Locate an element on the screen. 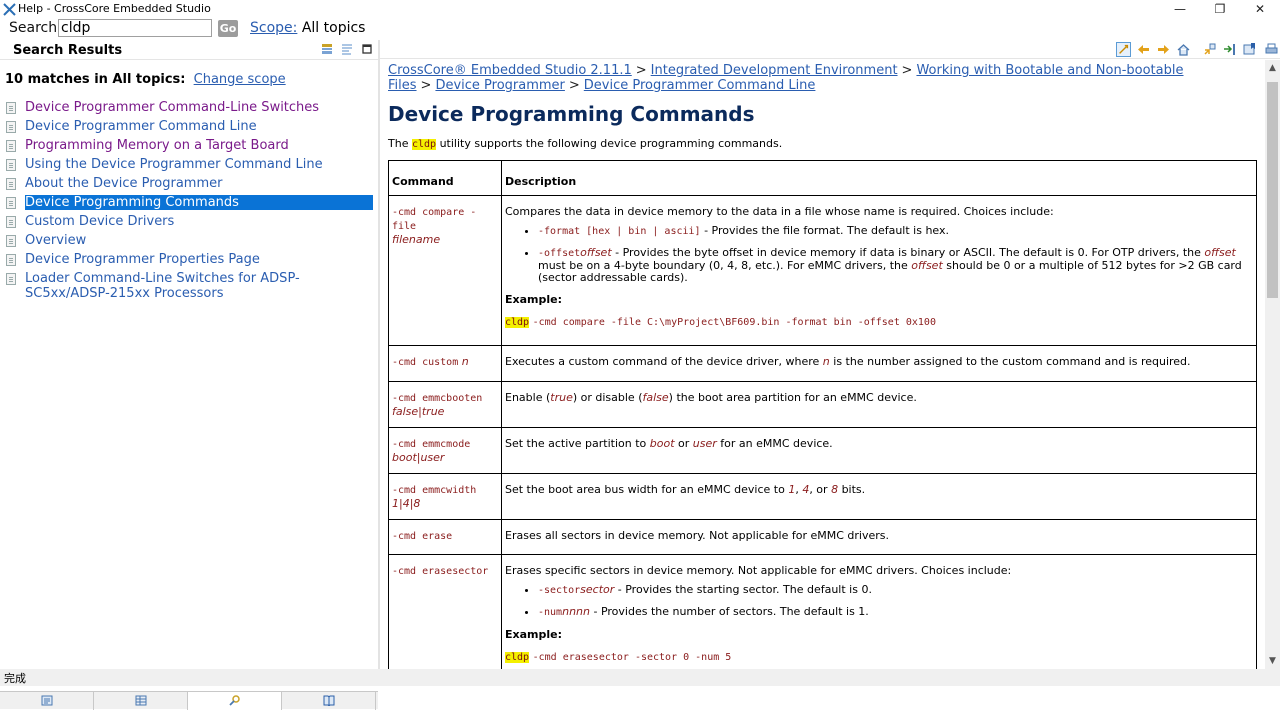  search-result-link: Using the Device Programmer Command Line is located at coordinates (174, 164).